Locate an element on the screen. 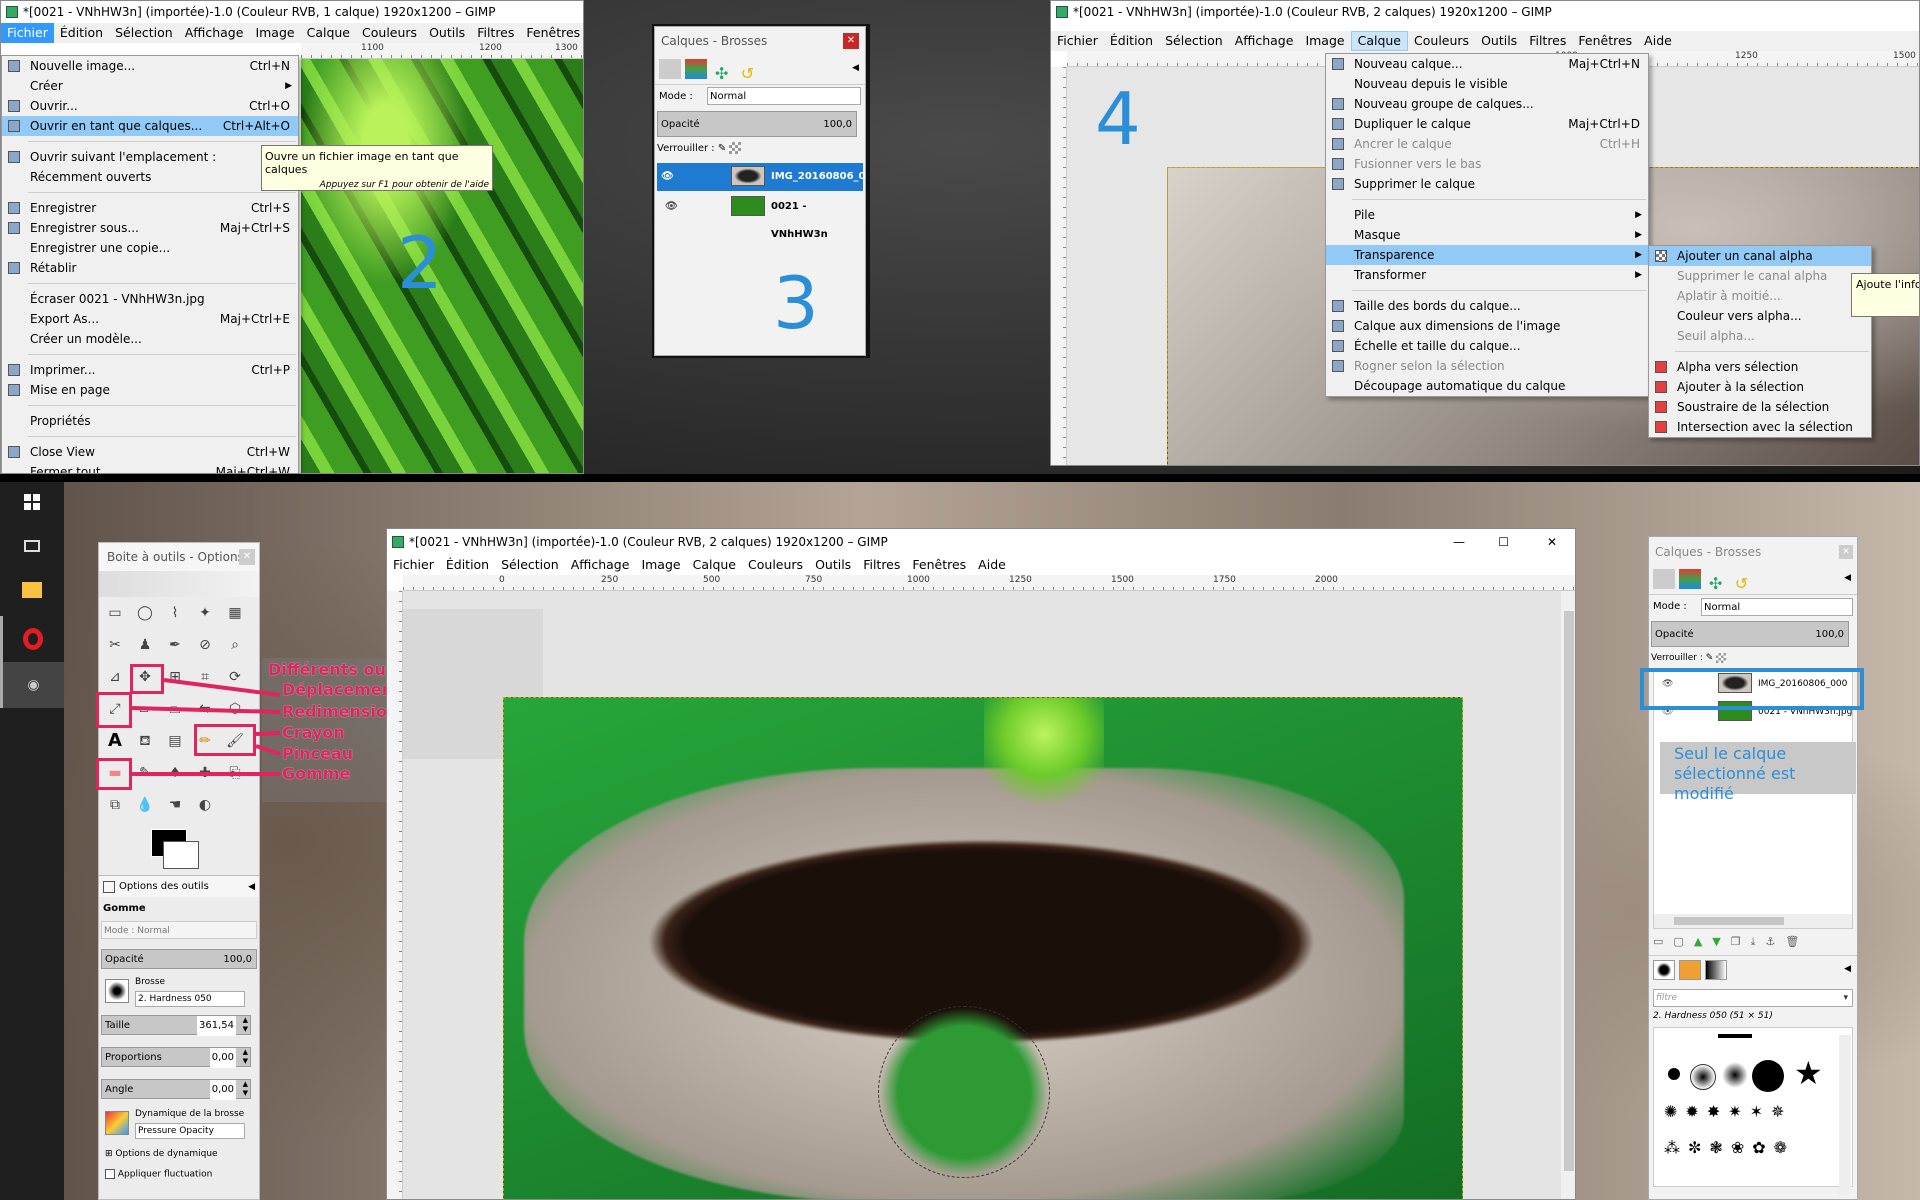 This screenshot has width=1920, height=1200. lock-pixels-icon: ✎ is located at coordinates (1710, 658).